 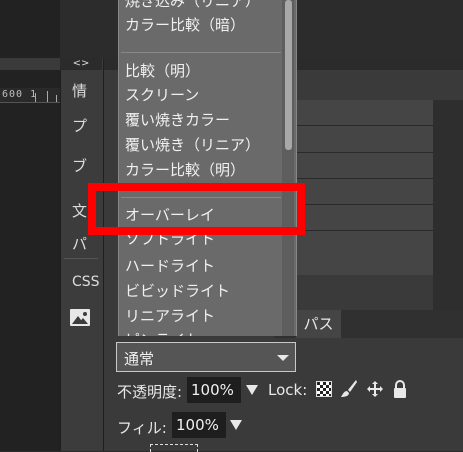 I want to click on chevron-down-icon, so click(x=283, y=358).